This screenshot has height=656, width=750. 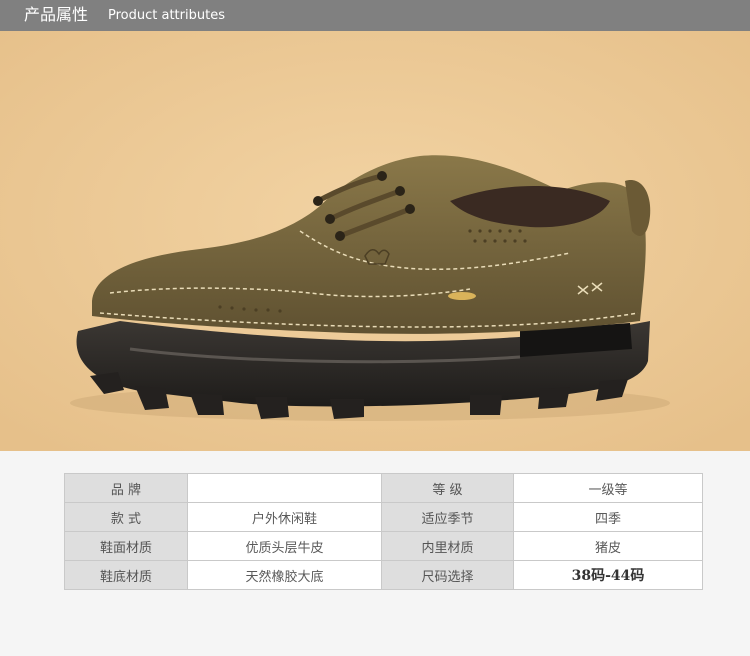 What do you see at coordinates (447, 575) in the screenshot?
I see `spec-label-size: 尺码选择` at bounding box center [447, 575].